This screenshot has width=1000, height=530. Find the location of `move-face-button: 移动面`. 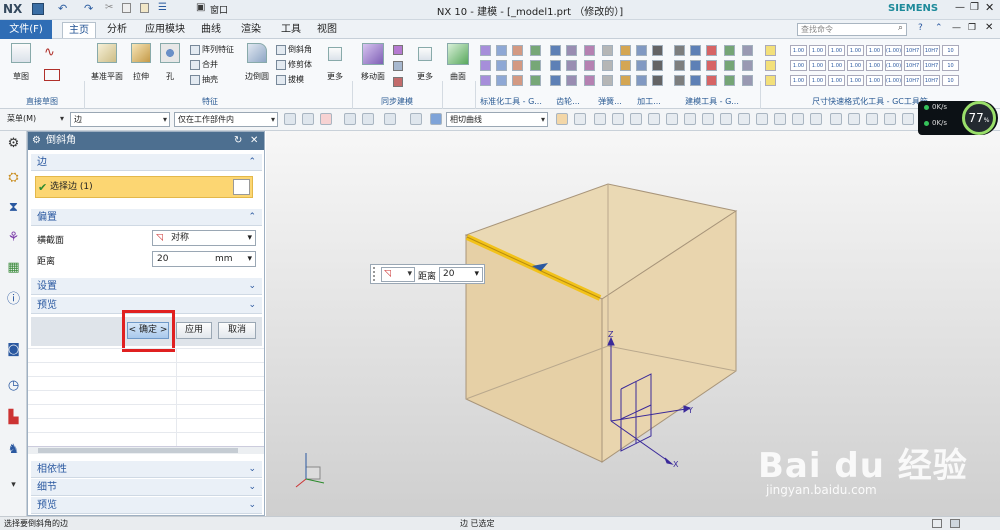

move-face-button: 移动面 is located at coordinates (373, 62).